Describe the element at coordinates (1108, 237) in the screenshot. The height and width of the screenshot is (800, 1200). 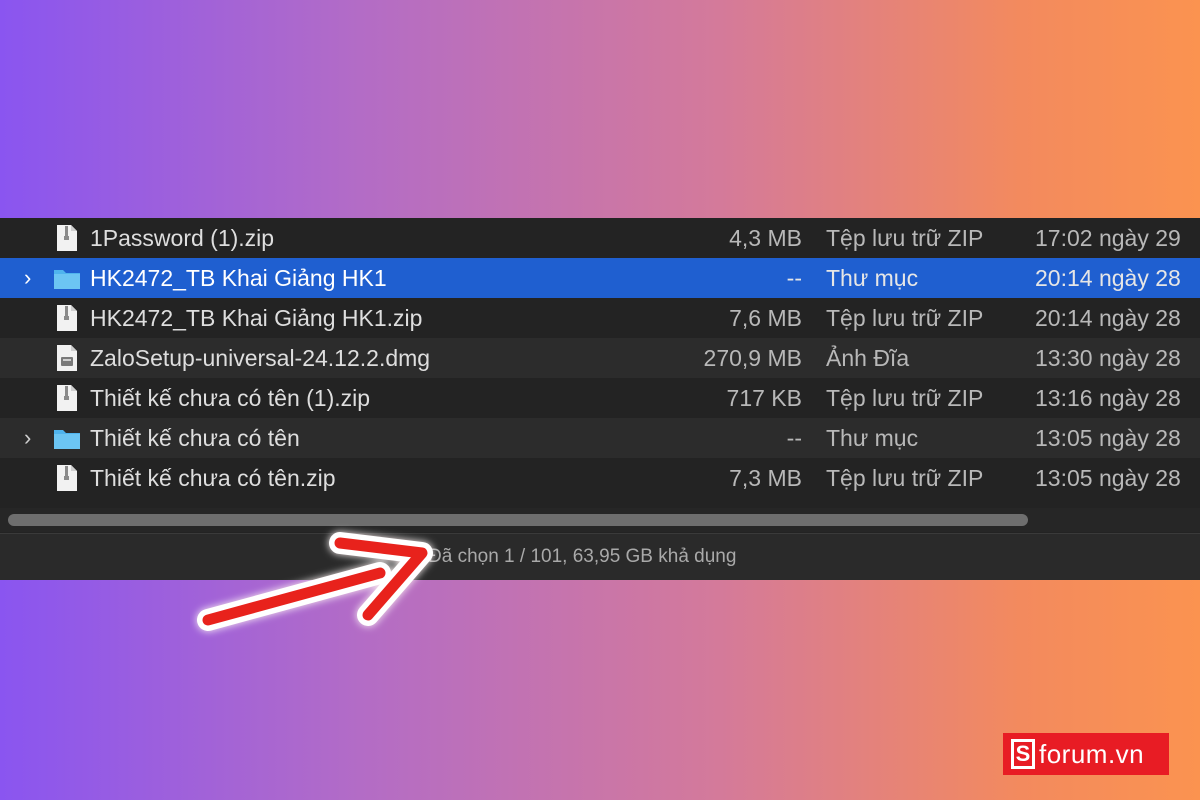
I see `file-date: 17:02 ngày 29` at that location.